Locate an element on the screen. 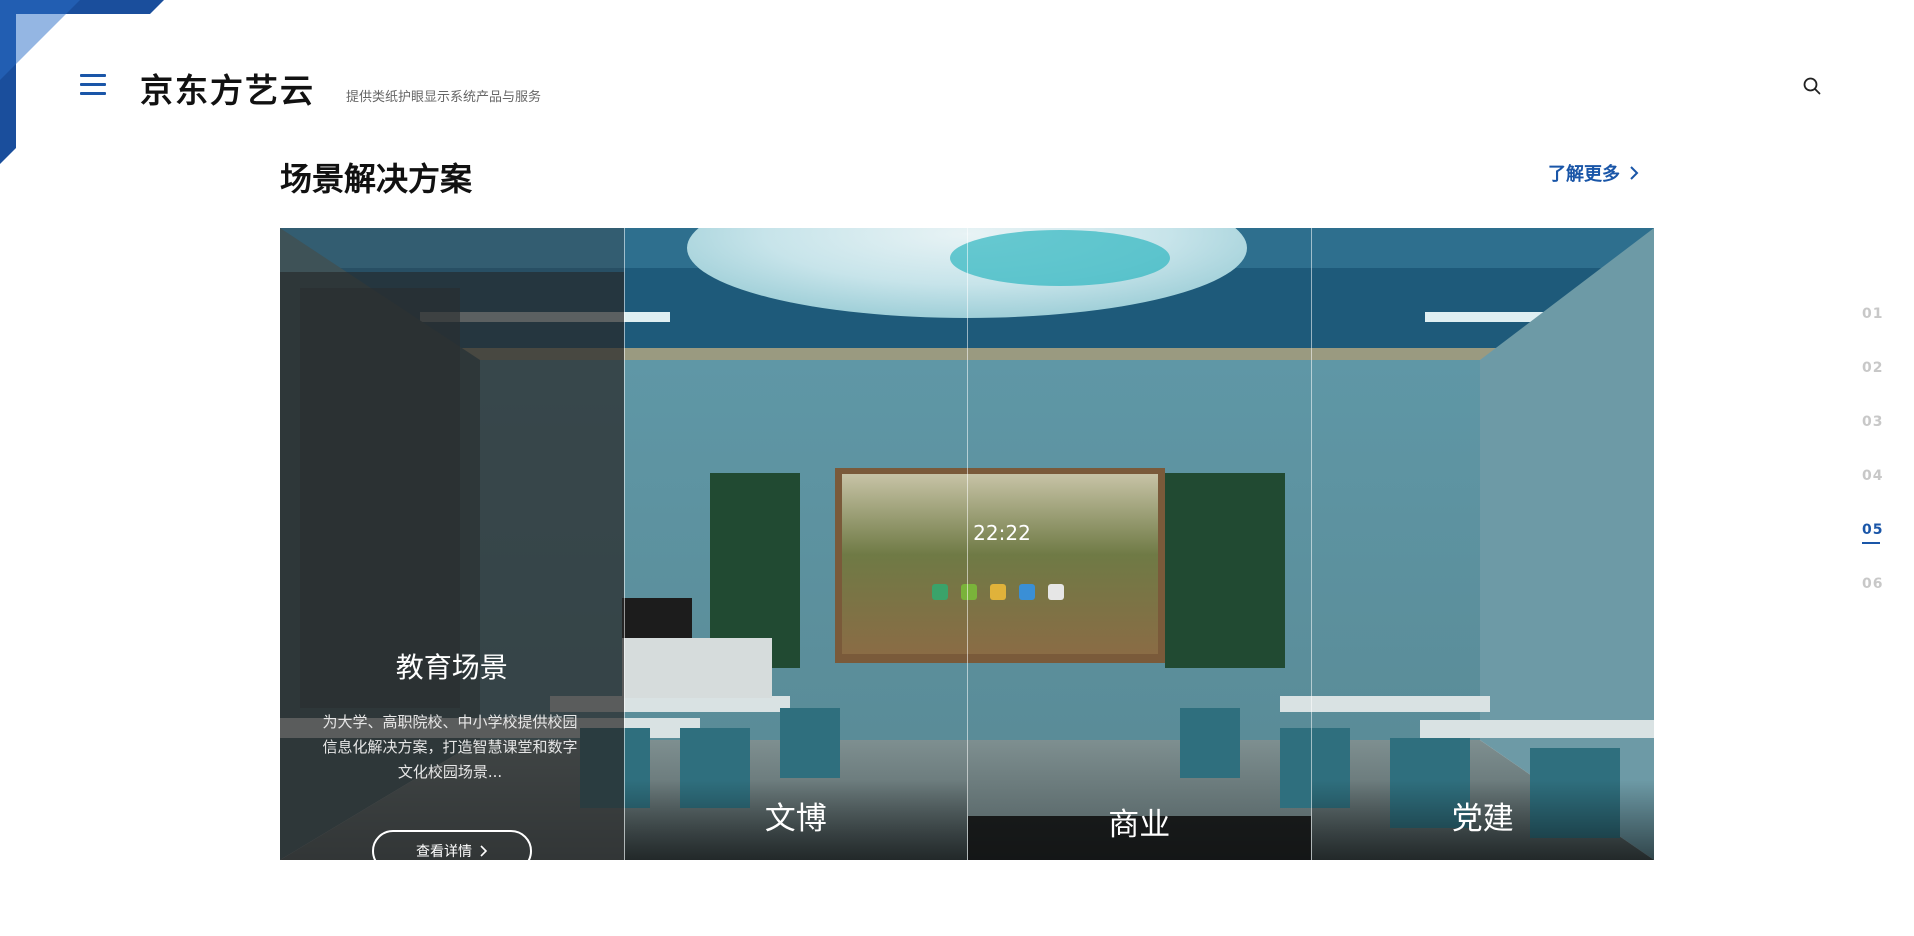  pager-item-02: 02 is located at coordinates (1877, 387).